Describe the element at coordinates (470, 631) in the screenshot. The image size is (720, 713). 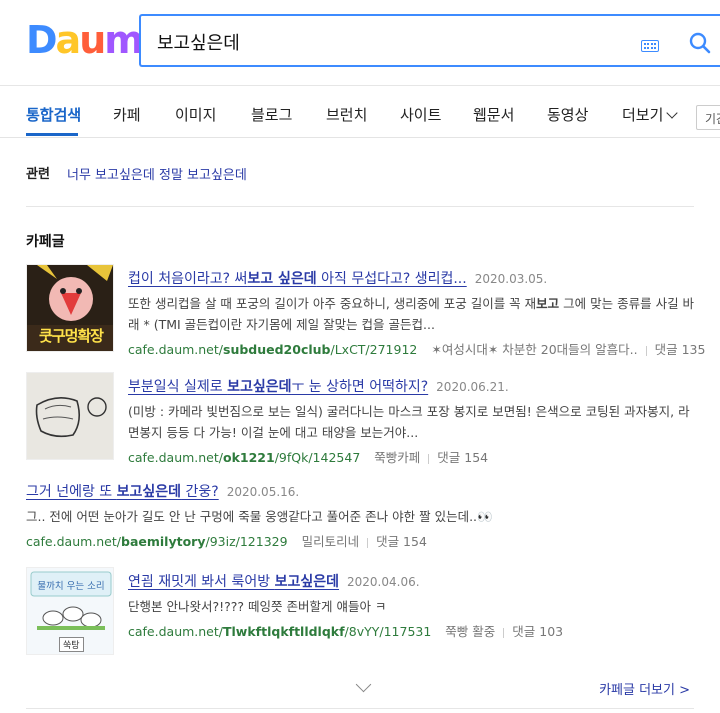
I see `cafe-name: 쭉빵 활중` at that location.